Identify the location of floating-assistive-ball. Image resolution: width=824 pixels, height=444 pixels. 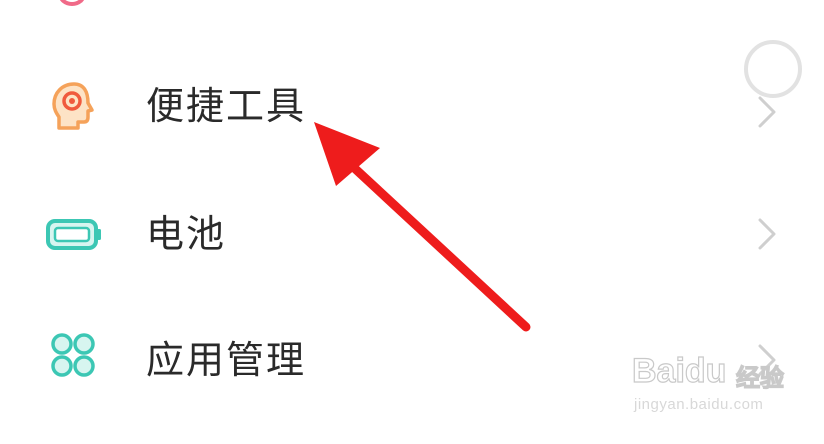
(773, 69).